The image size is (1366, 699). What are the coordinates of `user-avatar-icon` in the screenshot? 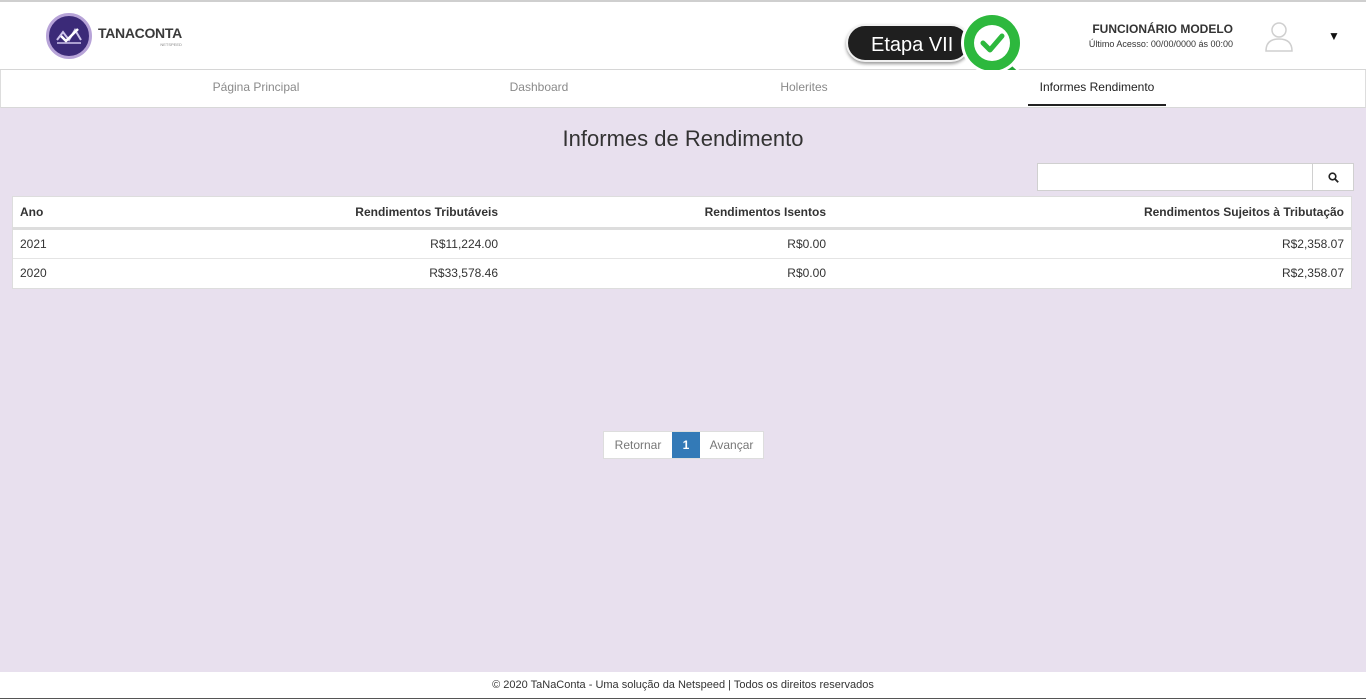 It's located at (1279, 36).